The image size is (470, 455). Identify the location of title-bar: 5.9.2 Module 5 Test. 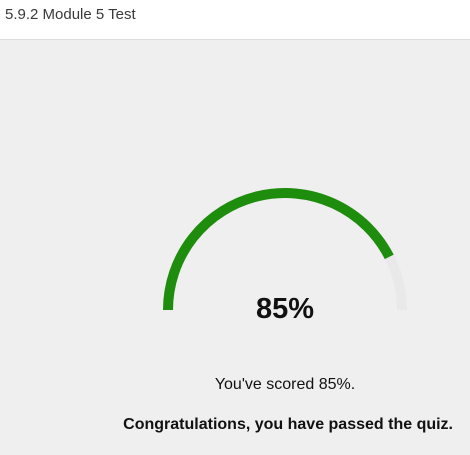
(235, 20).